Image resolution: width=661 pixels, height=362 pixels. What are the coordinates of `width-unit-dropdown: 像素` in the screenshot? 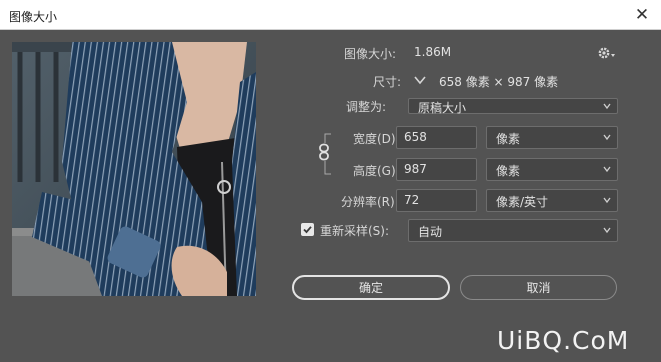 It's located at (552, 137).